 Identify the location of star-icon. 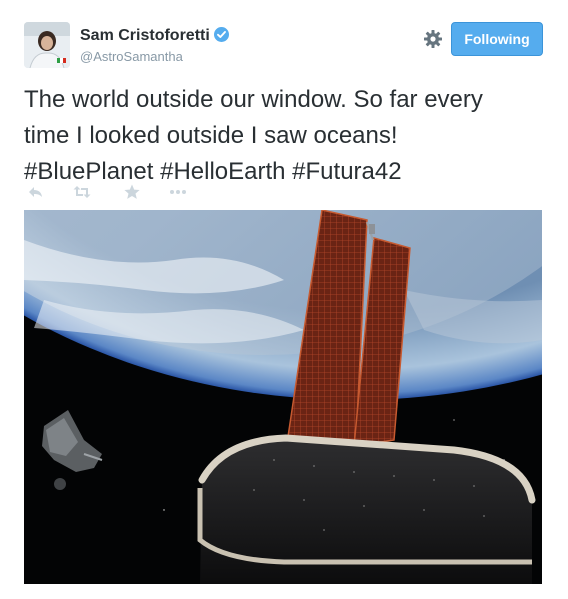
(132, 192).